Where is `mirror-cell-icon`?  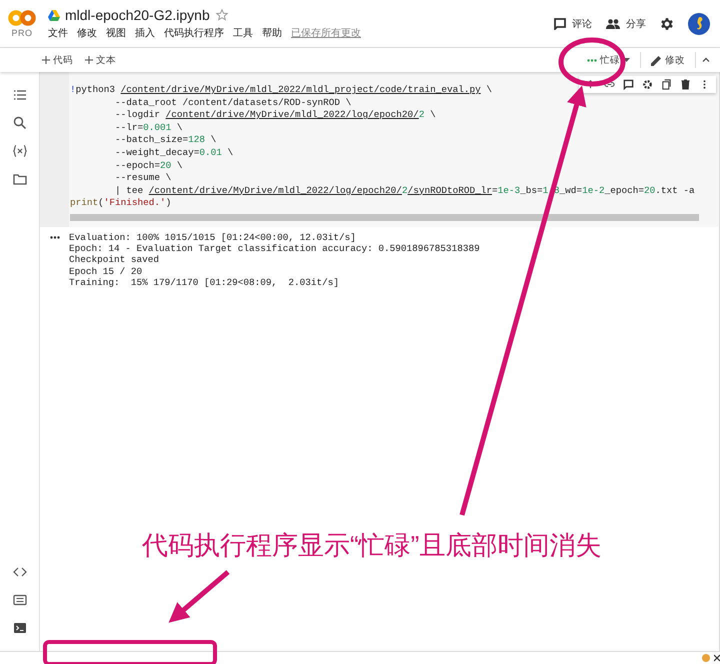 mirror-cell-icon is located at coordinates (666, 84).